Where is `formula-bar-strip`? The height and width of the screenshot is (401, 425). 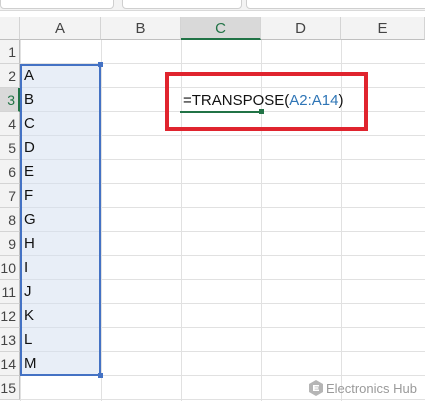 formula-bar-strip is located at coordinates (212, 5).